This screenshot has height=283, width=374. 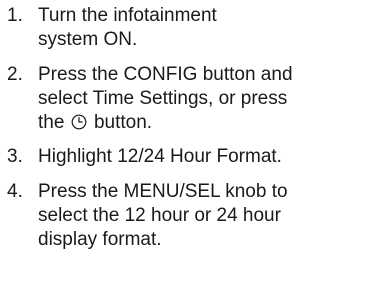 What do you see at coordinates (79, 122) in the screenshot?
I see `clock-icon` at bounding box center [79, 122].